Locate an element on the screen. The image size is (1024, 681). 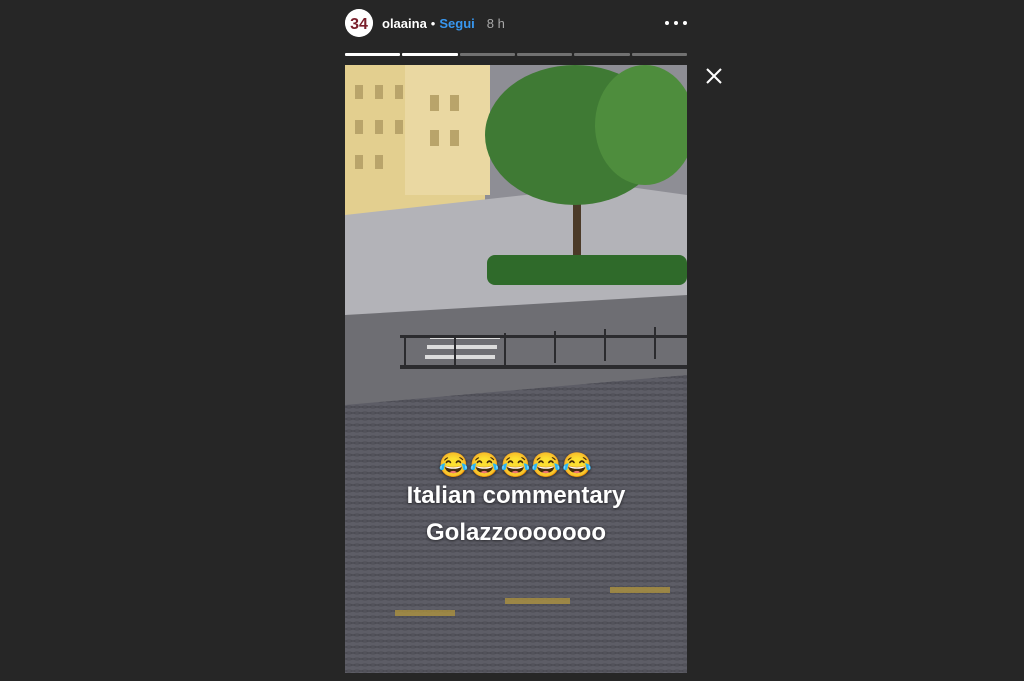
story-progress is located at coordinates (516, 54).